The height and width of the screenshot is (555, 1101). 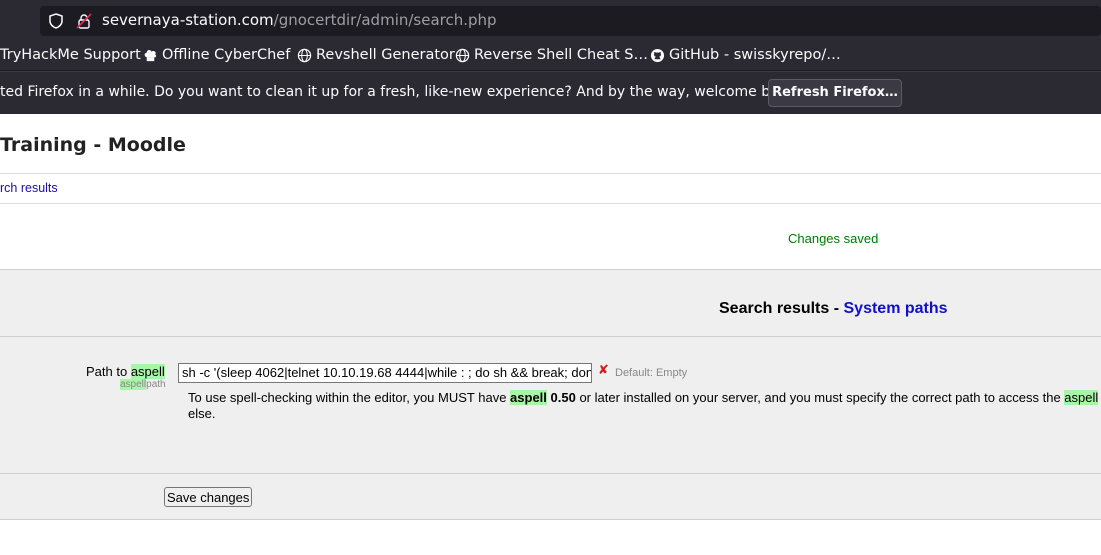 I want to click on chef-hat-icon, so click(x=150, y=55).